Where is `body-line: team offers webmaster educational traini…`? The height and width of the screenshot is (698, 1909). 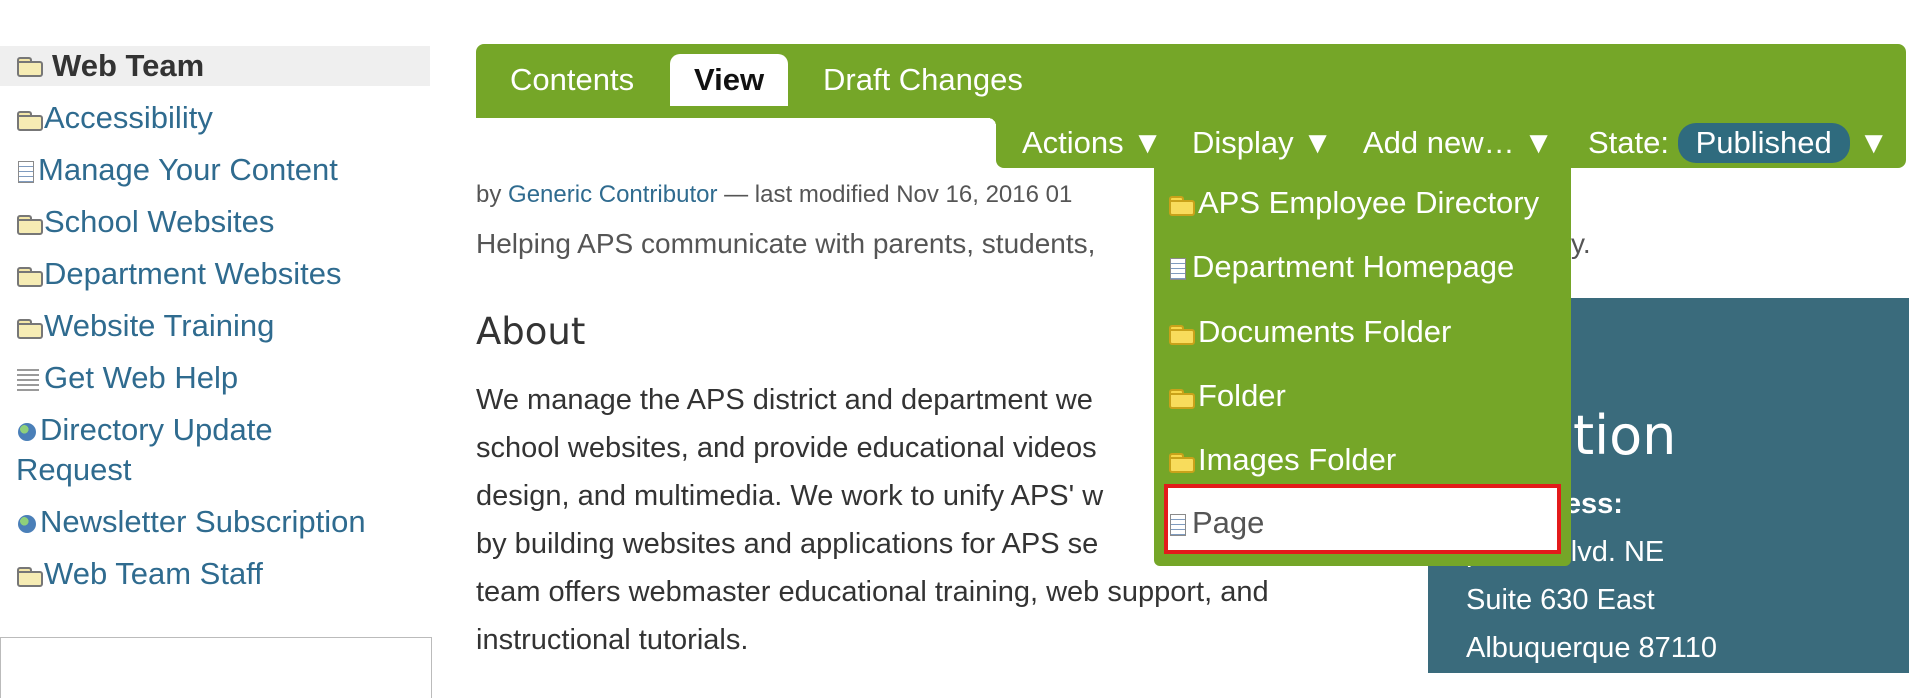 body-line: team offers webmaster educational traini… is located at coordinates (872, 592).